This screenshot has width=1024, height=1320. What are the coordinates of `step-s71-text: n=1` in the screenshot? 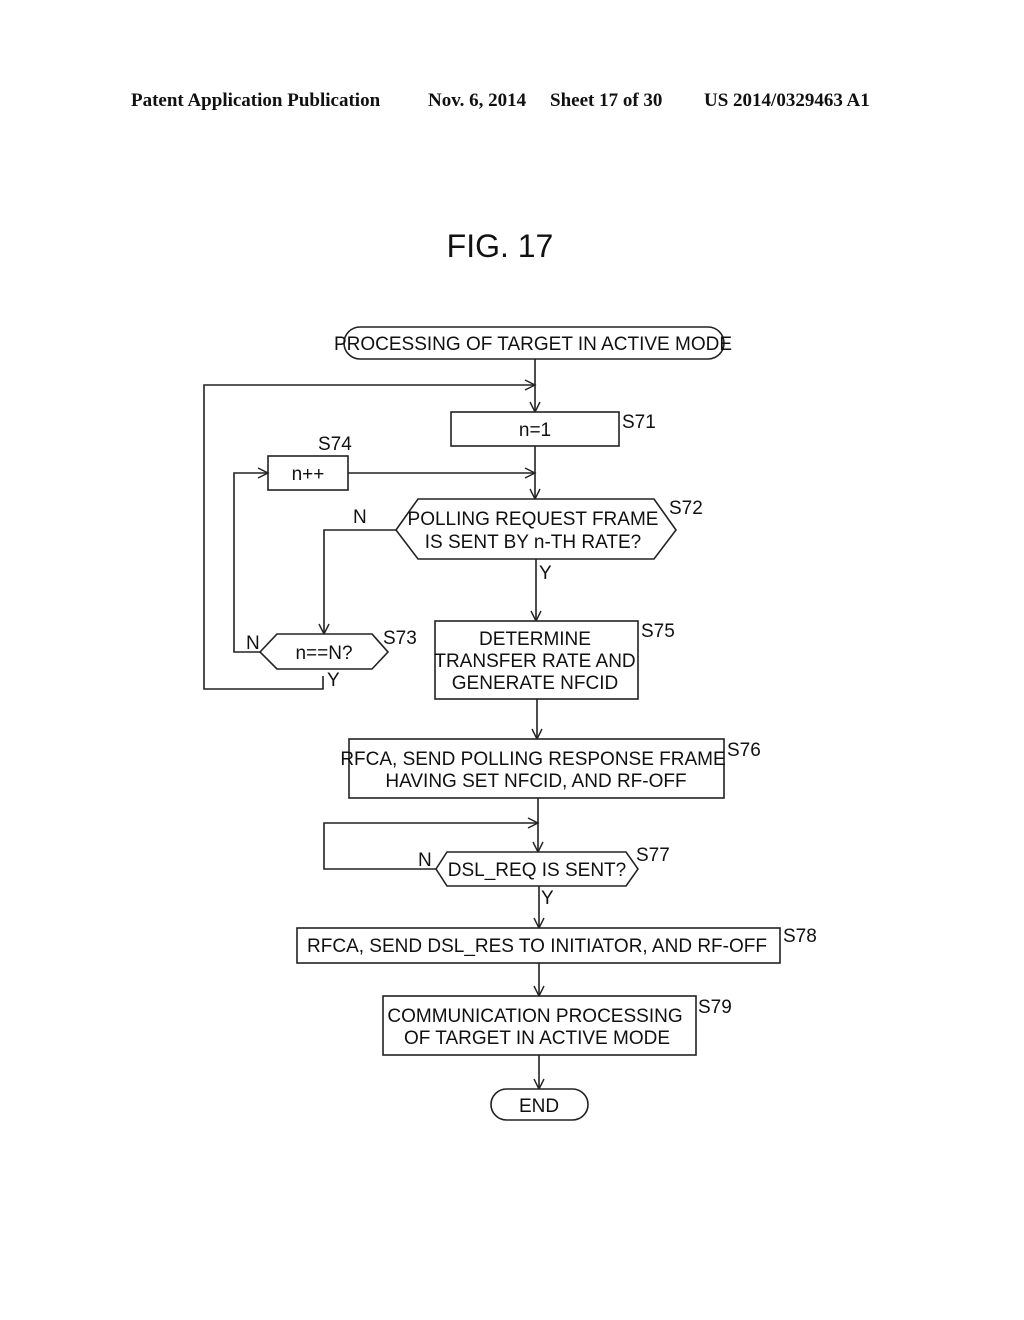 It's located at (535, 430).